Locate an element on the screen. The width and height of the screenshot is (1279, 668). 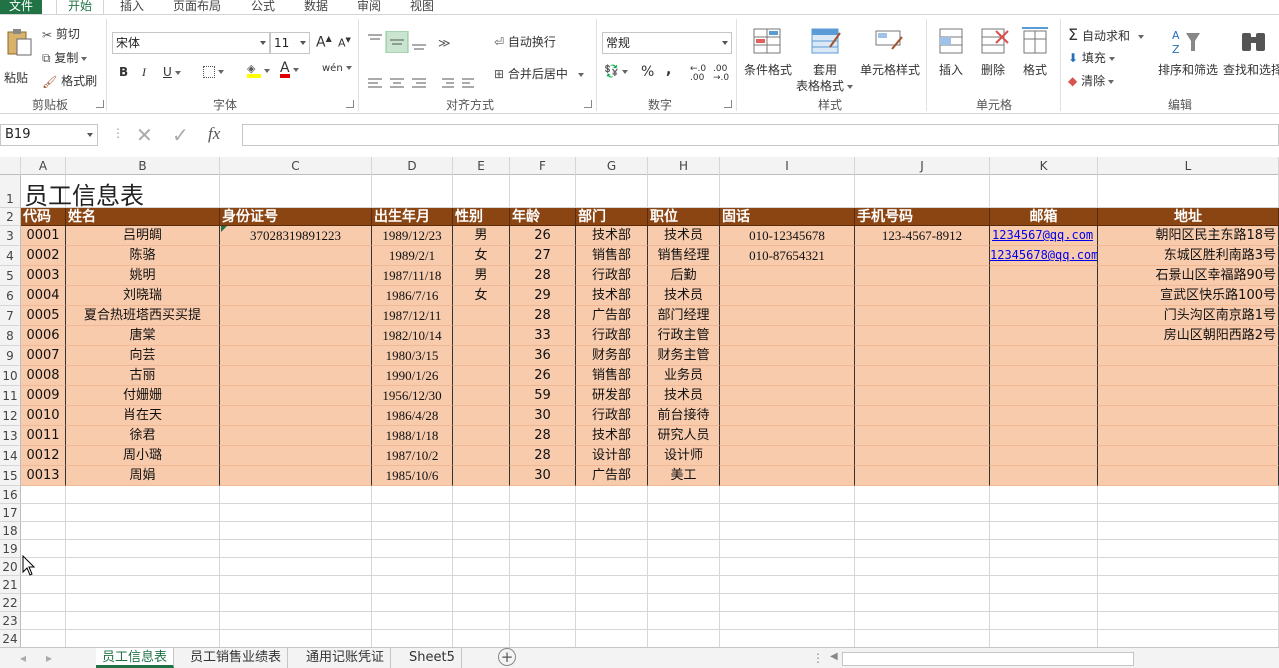
merge-center-button: ⊞ 合并后居中 is located at coordinates (539, 73).